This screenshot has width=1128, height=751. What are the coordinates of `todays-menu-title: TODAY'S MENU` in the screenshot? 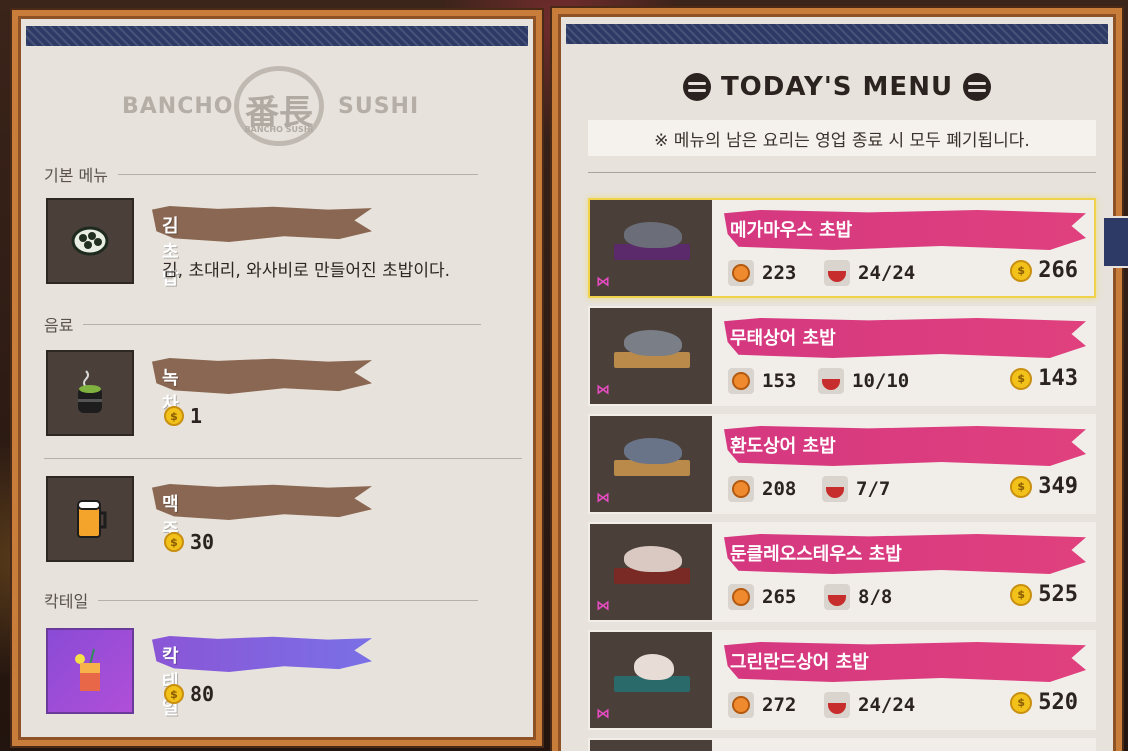 It's located at (837, 87).